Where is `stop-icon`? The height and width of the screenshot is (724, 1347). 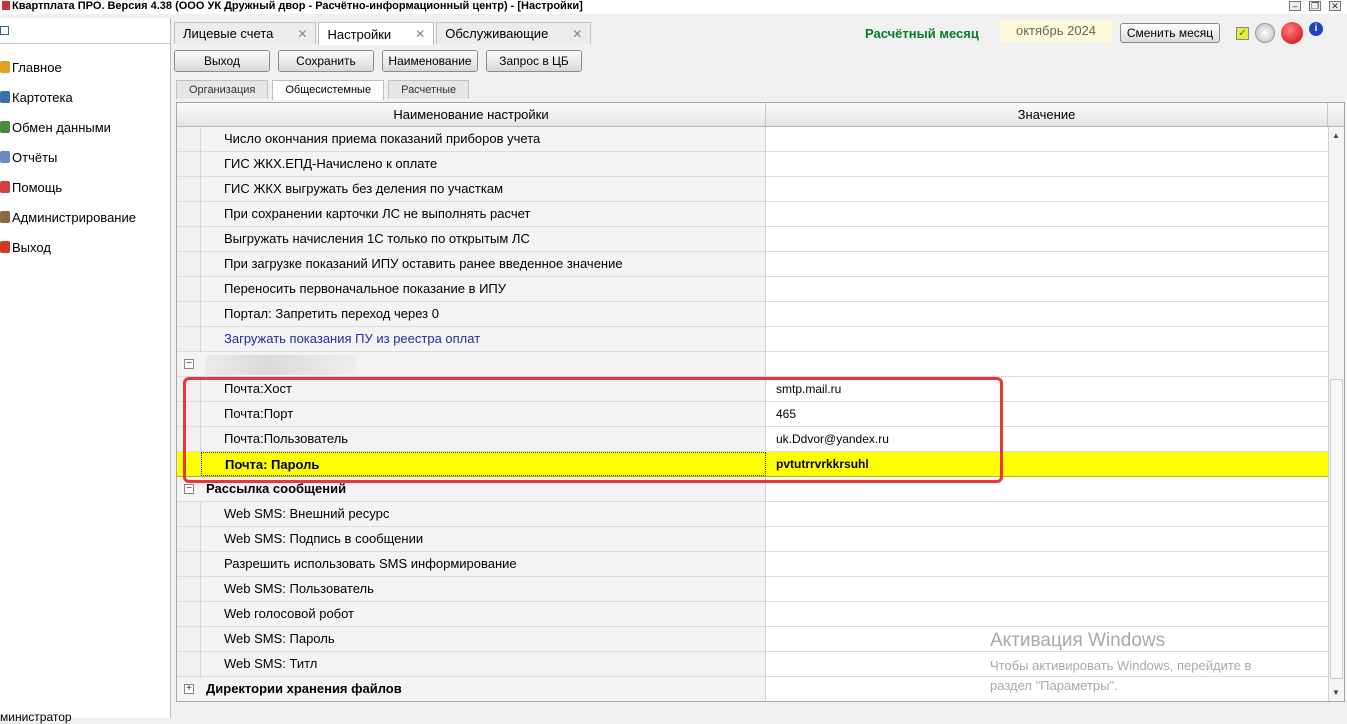
stop-icon is located at coordinates (1292, 33).